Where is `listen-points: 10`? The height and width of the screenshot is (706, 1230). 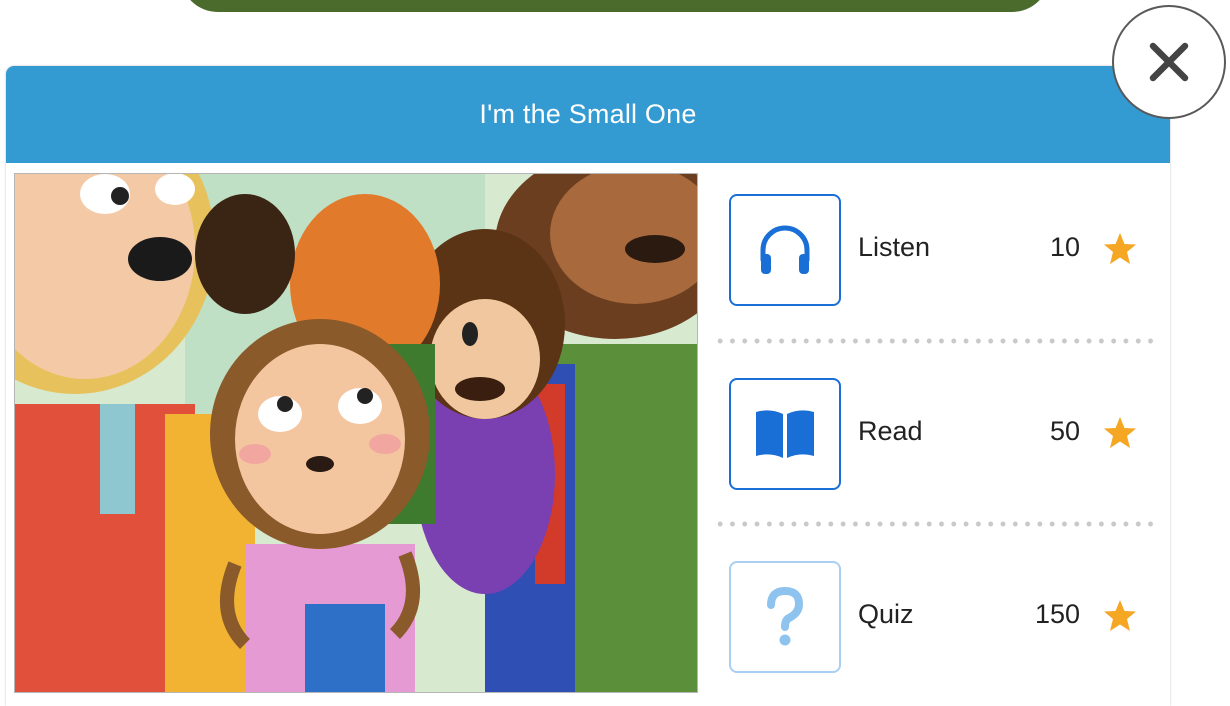 listen-points: 10 is located at coordinates (1064, 247).